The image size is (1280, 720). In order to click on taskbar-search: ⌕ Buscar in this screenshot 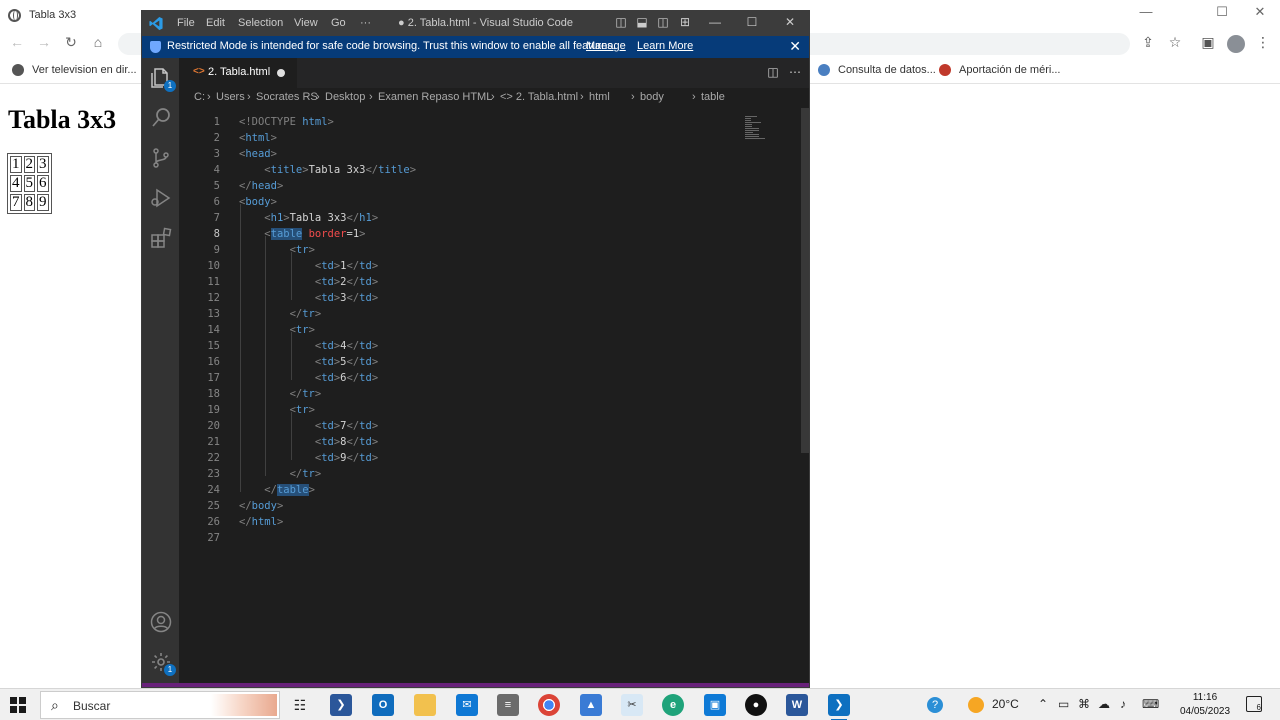, I will do `click(160, 705)`.